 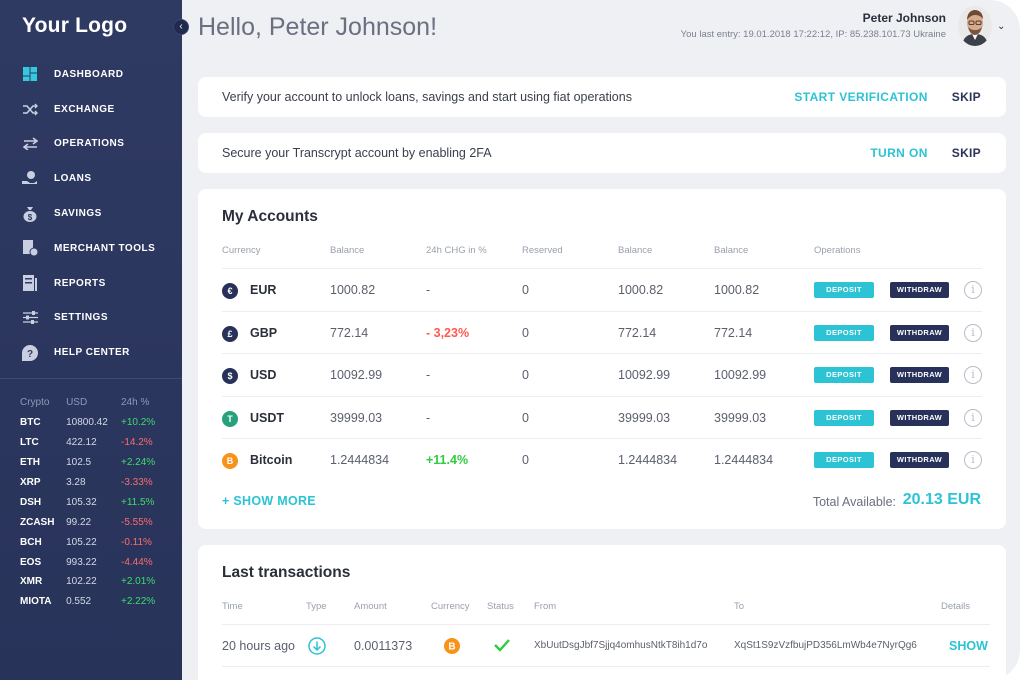 I want to click on crypto-row: DSH 105.32 +11.5%, so click(x=95, y=502).